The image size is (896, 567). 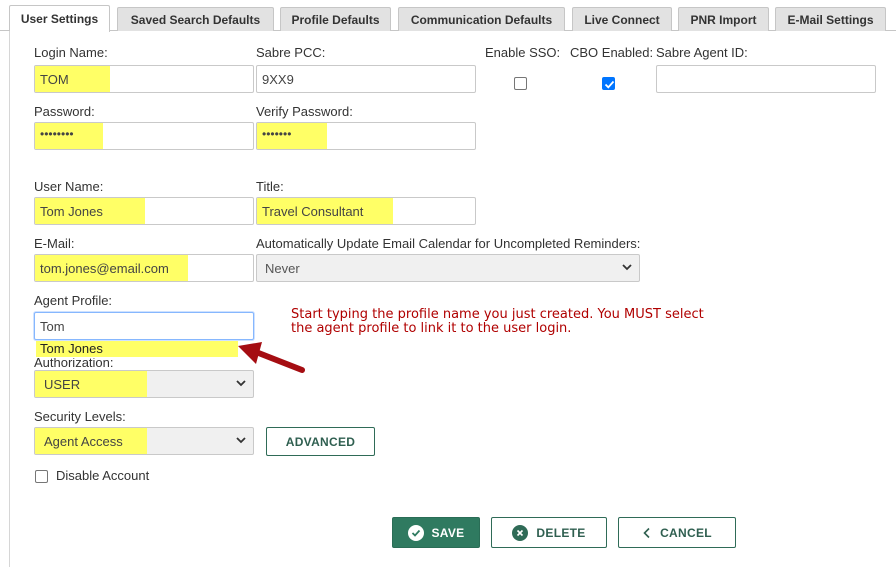 What do you see at coordinates (277, 134) in the screenshot?
I see `verify-password-value: •••••••` at bounding box center [277, 134].